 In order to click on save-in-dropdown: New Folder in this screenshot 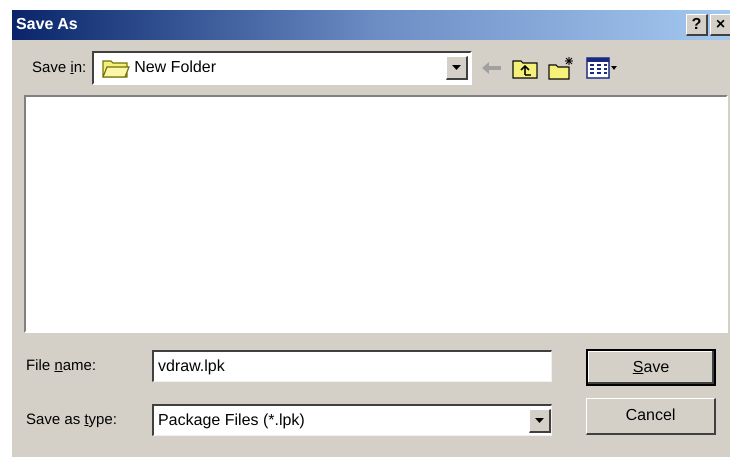, I will do `click(282, 68)`.